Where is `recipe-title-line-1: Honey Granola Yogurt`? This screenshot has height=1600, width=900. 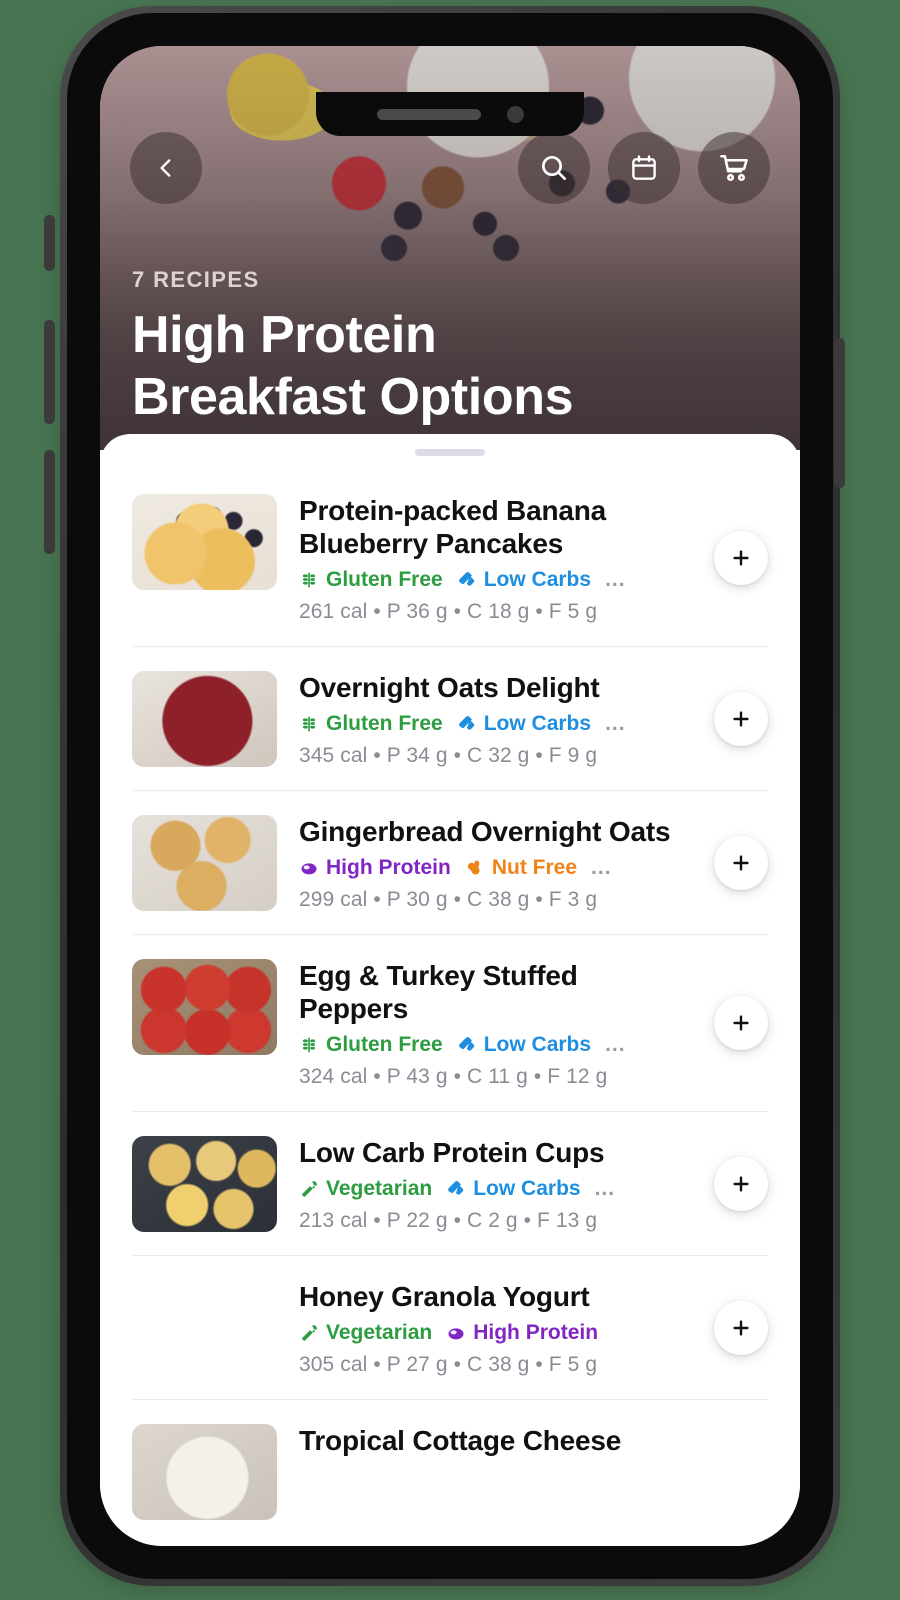 recipe-title-line-1: Honey Granola Yogurt is located at coordinates (444, 1297).